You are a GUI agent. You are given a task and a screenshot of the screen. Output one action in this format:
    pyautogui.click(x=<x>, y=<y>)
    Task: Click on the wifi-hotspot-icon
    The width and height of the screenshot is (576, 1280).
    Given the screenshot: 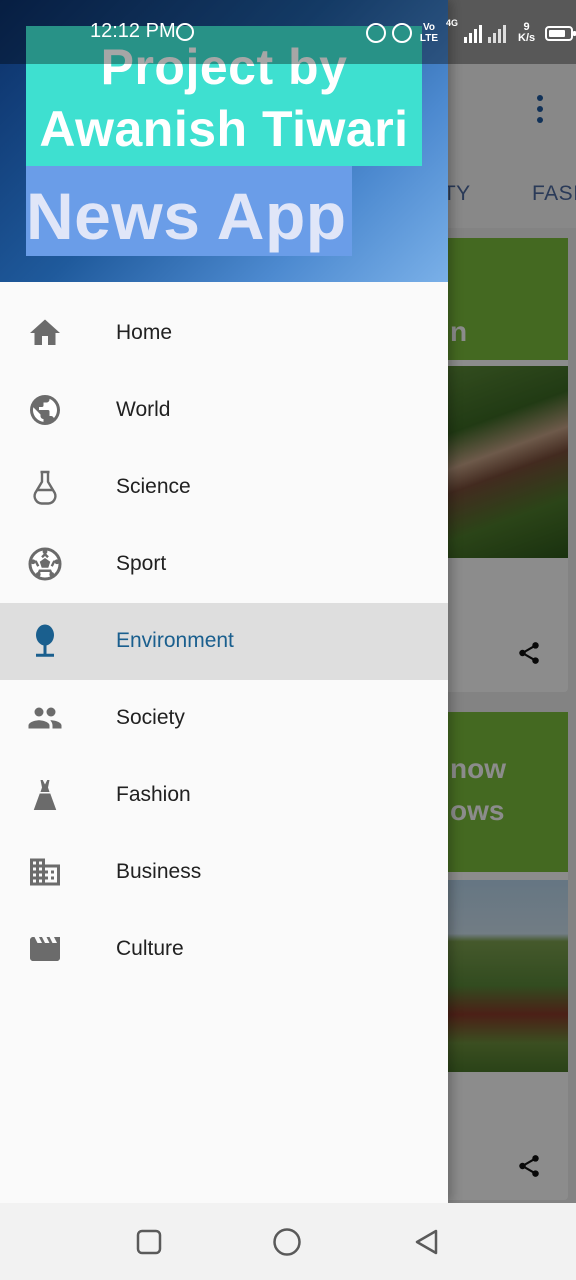 What is the action you would take?
    pyautogui.click(x=402, y=33)
    